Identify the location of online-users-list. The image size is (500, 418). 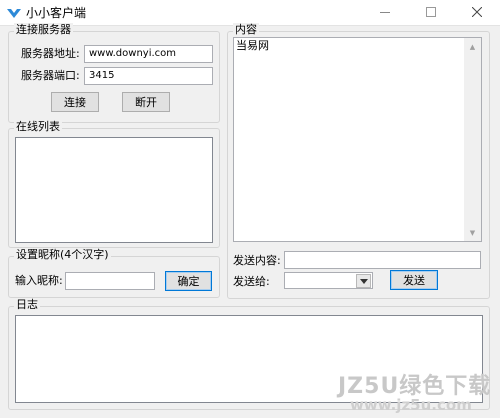
(114, 190).